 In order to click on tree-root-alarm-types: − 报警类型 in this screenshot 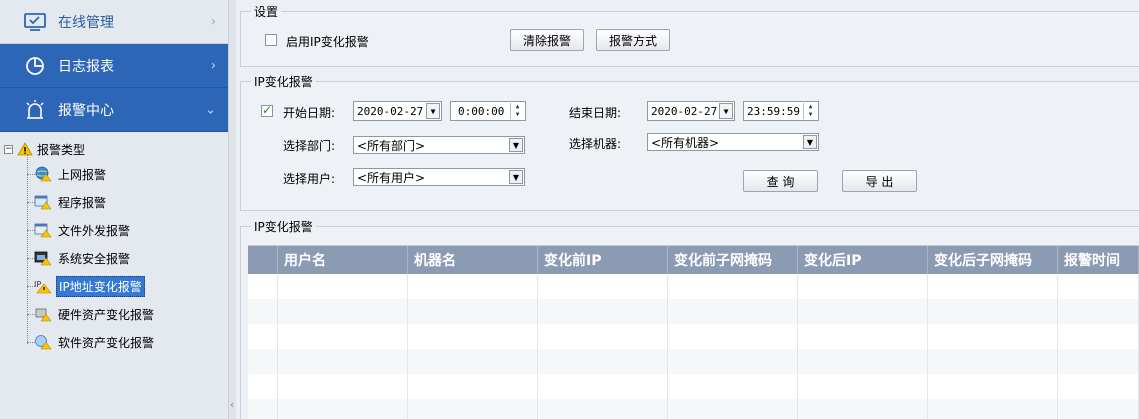, I will do `click(114, 149)`.